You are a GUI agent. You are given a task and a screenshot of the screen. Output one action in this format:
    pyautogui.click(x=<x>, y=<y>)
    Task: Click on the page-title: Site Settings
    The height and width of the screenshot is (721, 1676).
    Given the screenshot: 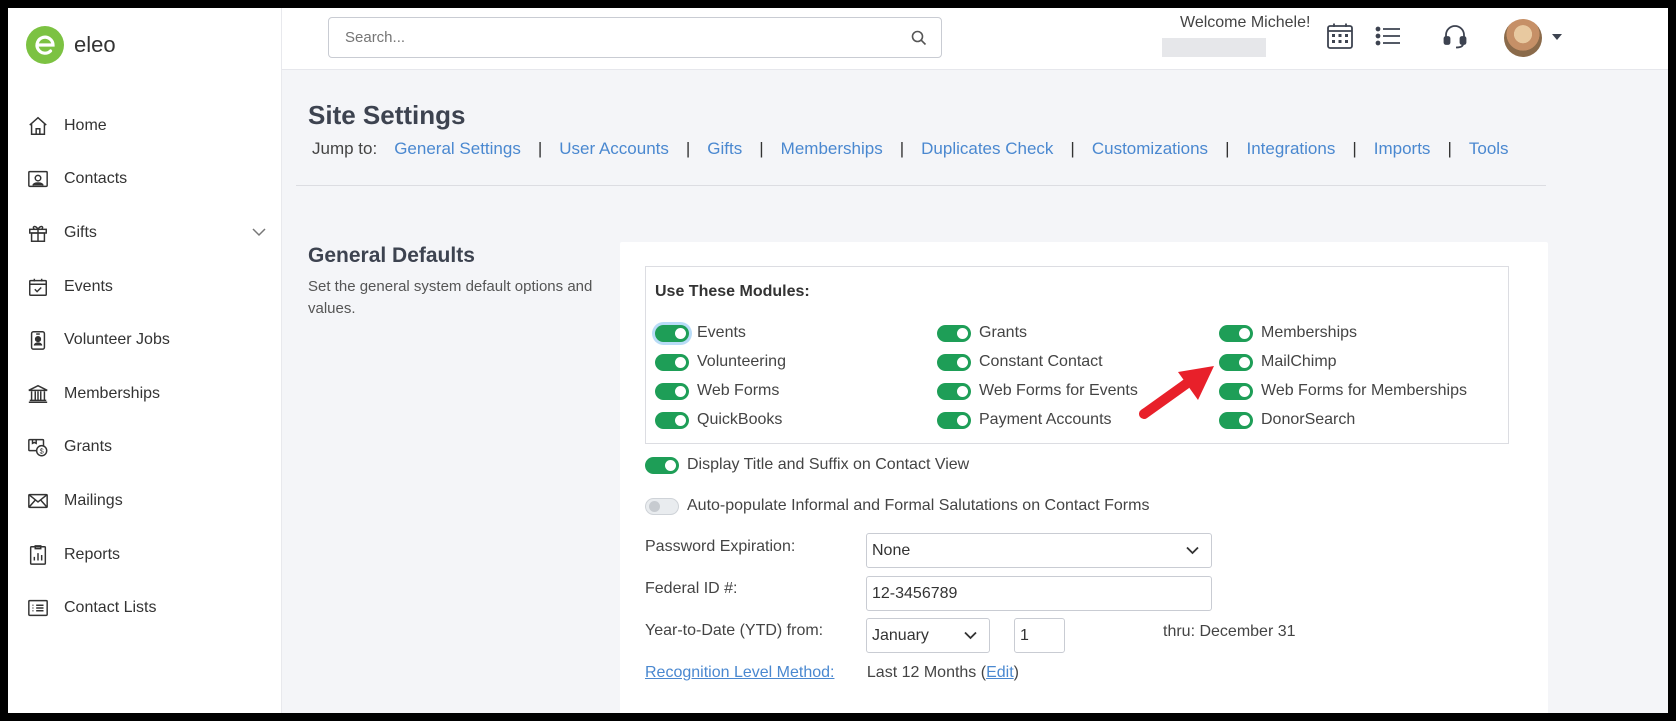 What is the action you would take?
    pyautogui.click(x=387, y=115)
    